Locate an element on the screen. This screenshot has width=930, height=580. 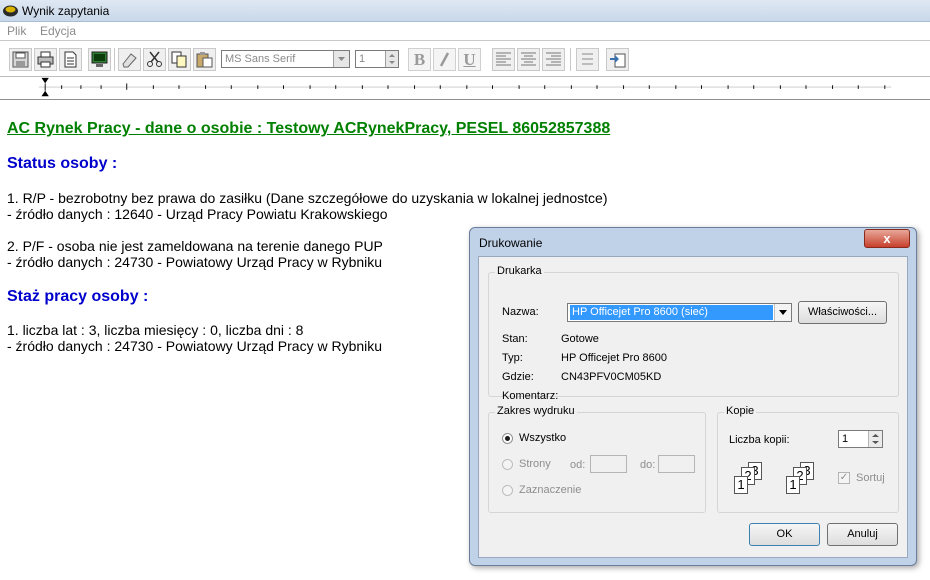
align-right-button is located at coordinates (553, 59).